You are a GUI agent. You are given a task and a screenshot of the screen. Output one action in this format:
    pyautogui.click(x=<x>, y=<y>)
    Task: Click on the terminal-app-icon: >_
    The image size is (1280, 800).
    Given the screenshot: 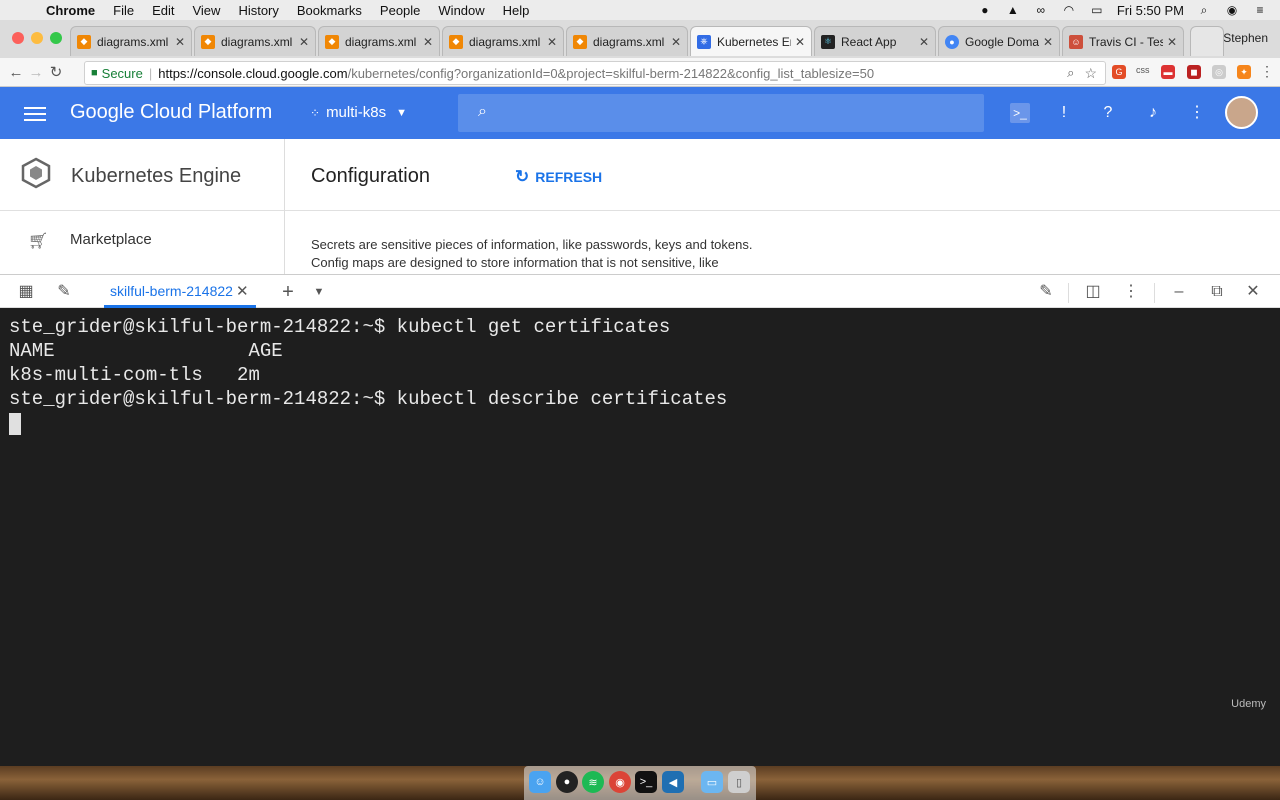 What is the action you would take?
    pyautogui.click(x=646, y=782)
    